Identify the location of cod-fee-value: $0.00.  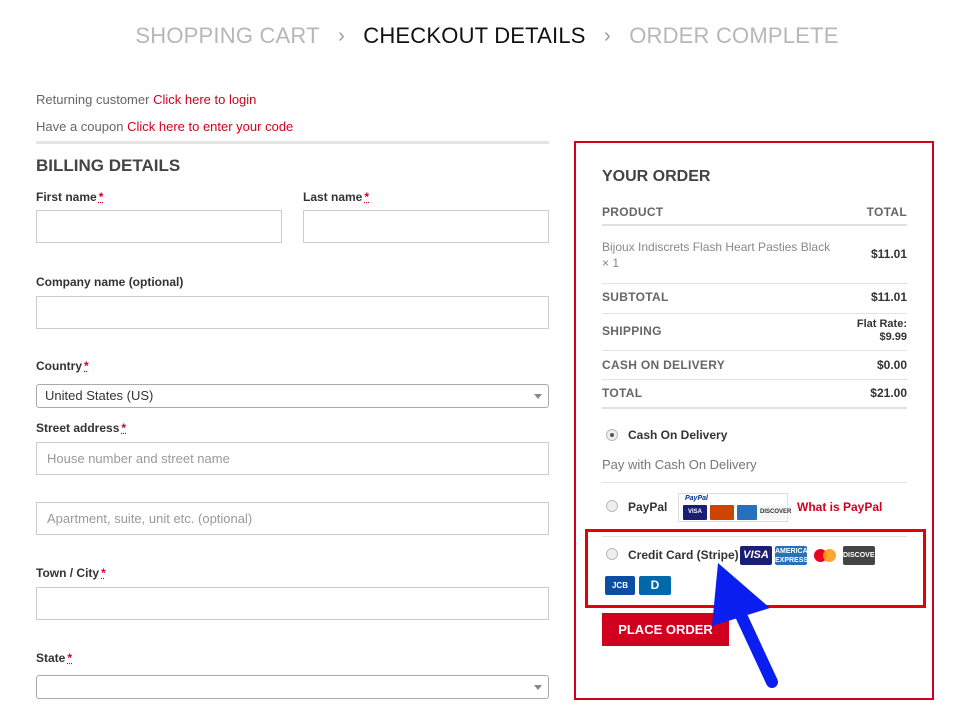
(891, 365).